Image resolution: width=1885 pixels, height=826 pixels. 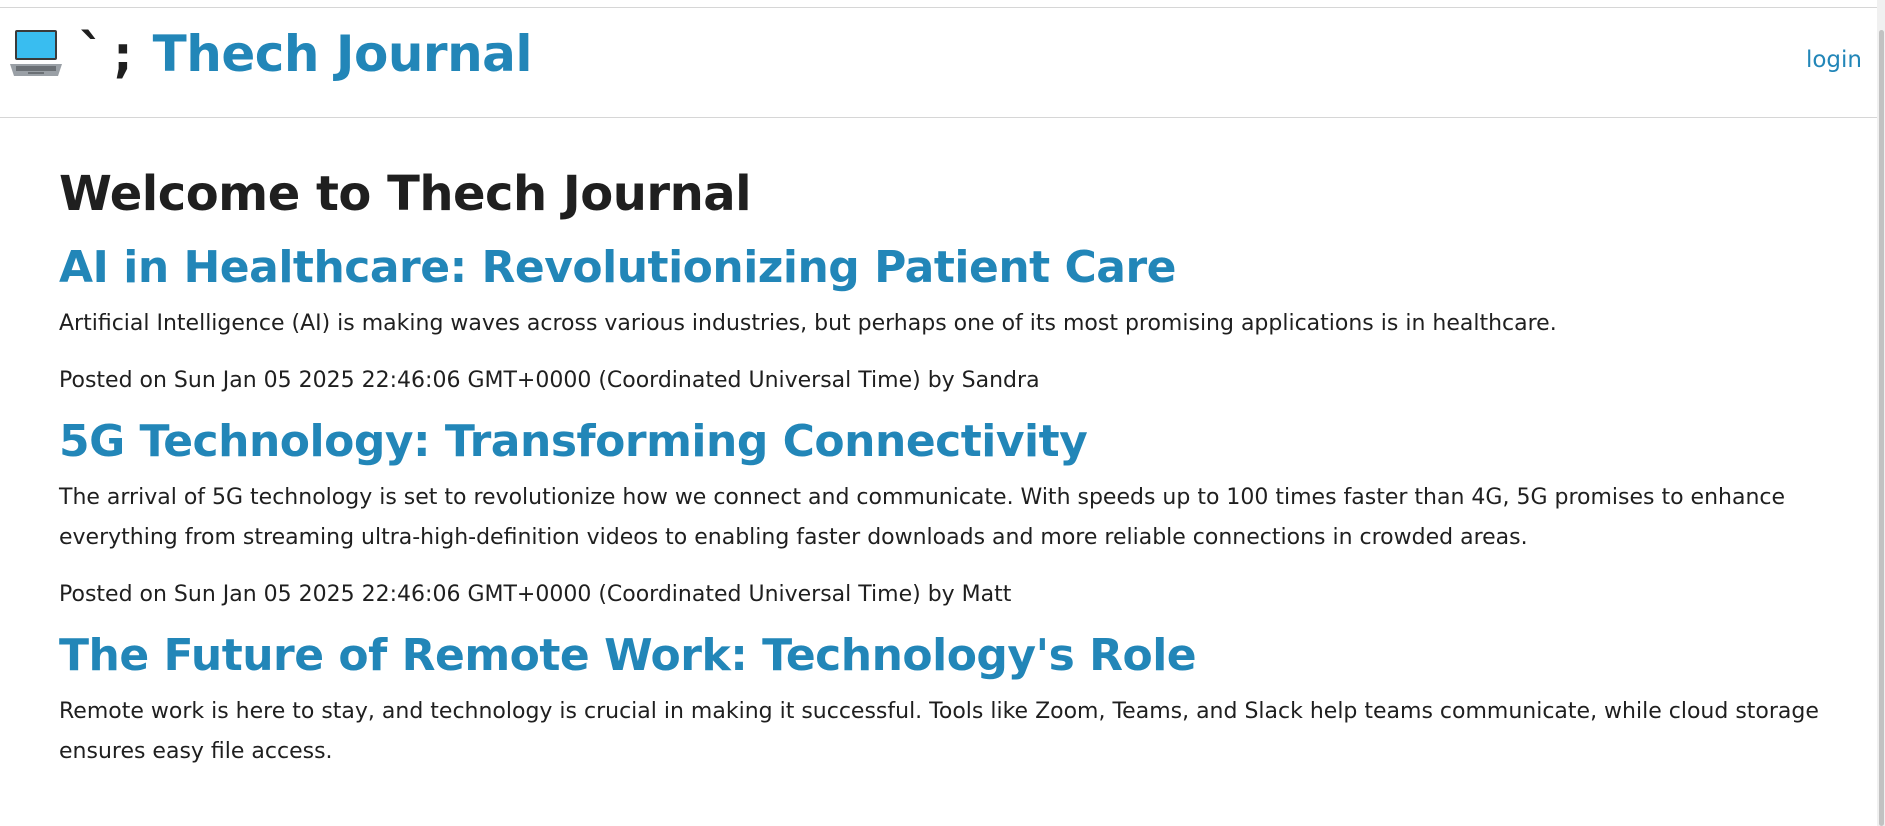 I want to click on post-title-link: 5G Technology: Transforming Connectivity, so click(x=944, y=442).